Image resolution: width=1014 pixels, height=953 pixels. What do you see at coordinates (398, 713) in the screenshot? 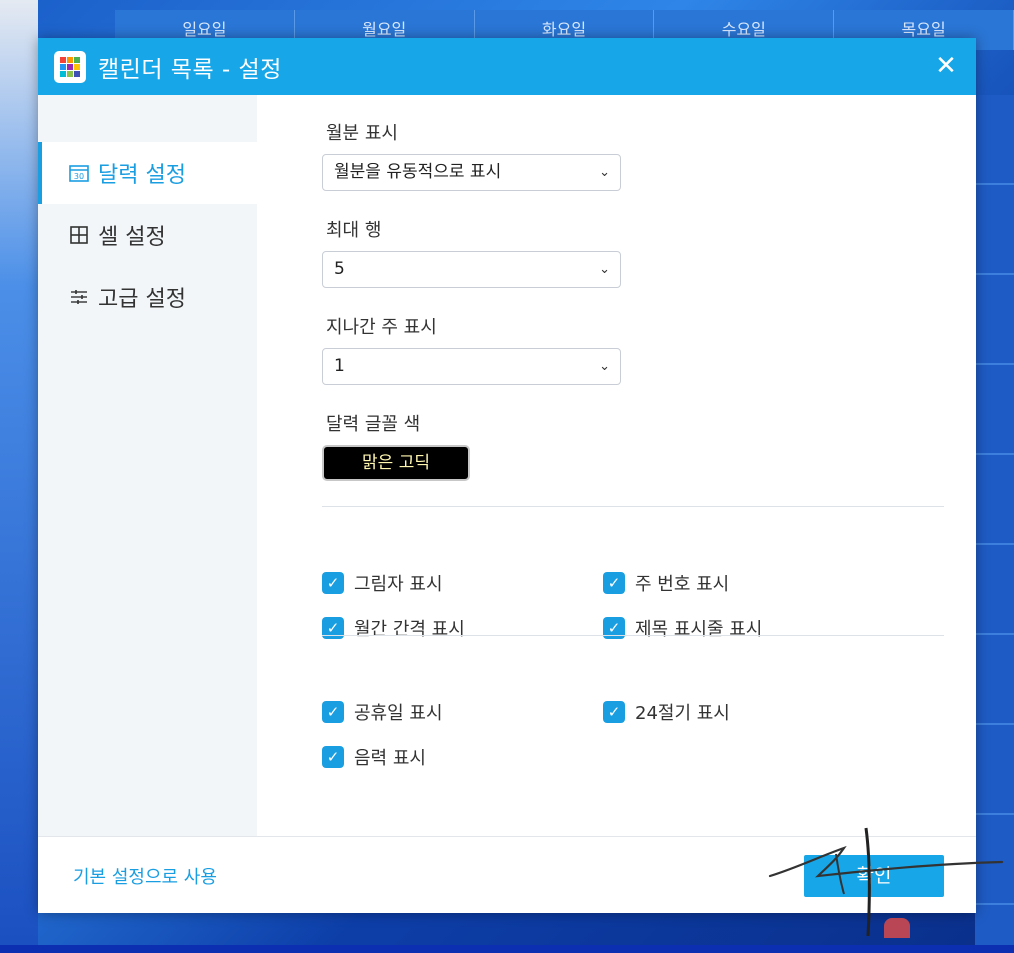
I see `checkbox-label: 공휴일 표시` at bounding box center [398, 713].